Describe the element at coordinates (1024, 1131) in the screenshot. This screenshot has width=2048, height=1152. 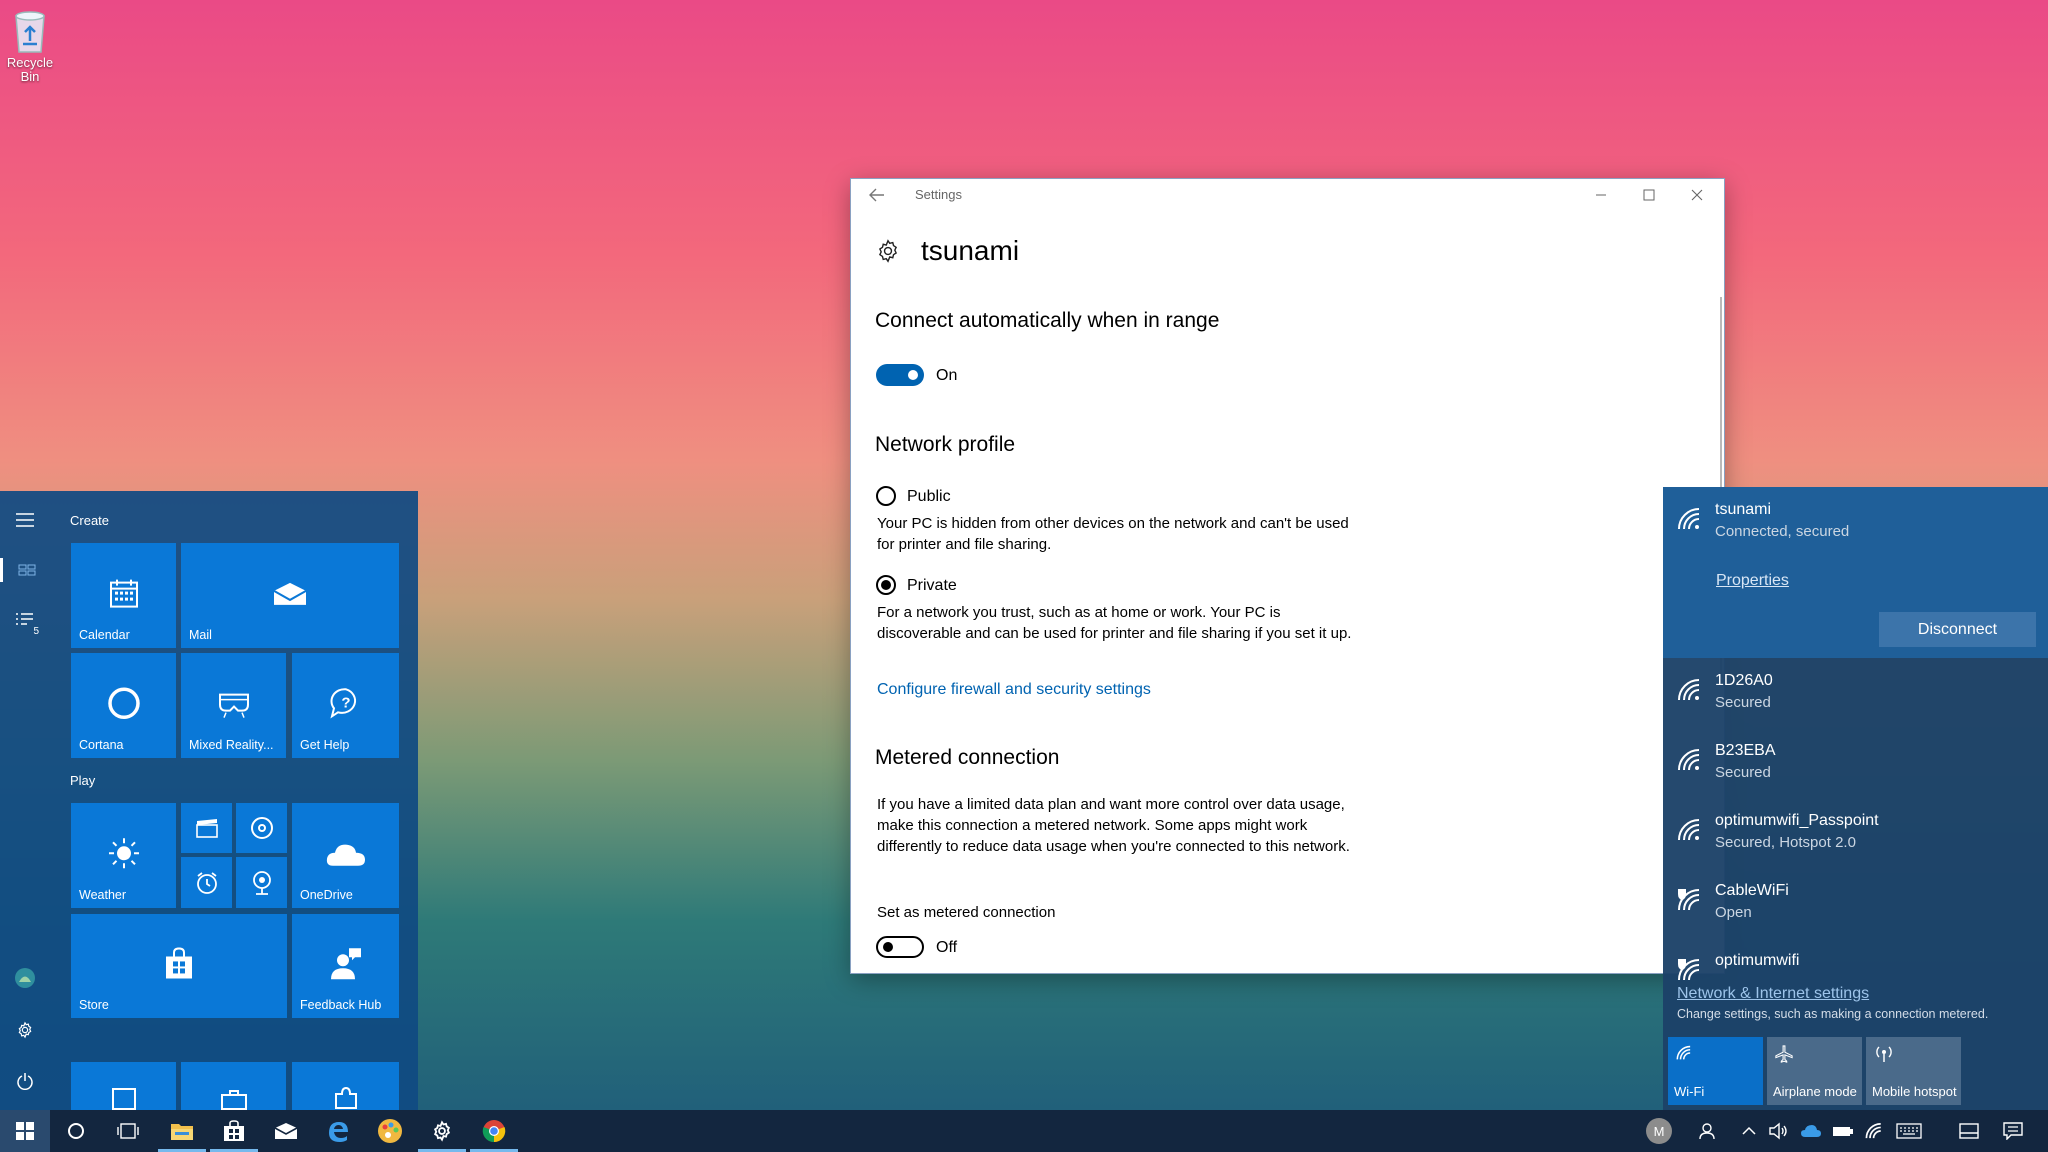
I see `taskbar: M` at that location.